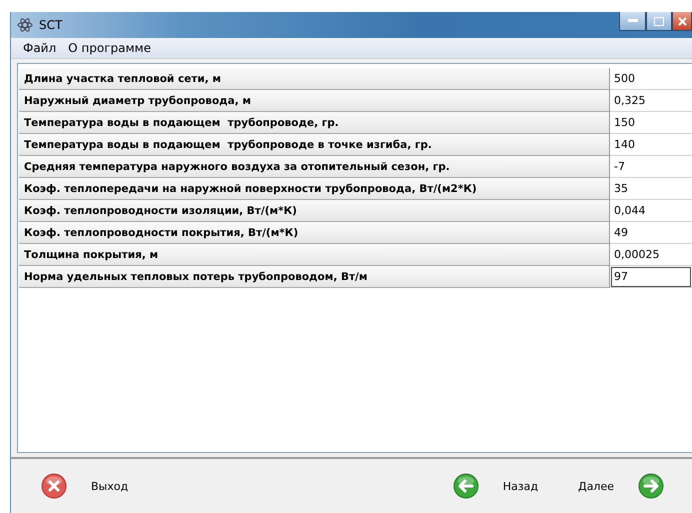 This screenshot has width=692, height=513. I want to click on value-field: 97, so click(651, 277).